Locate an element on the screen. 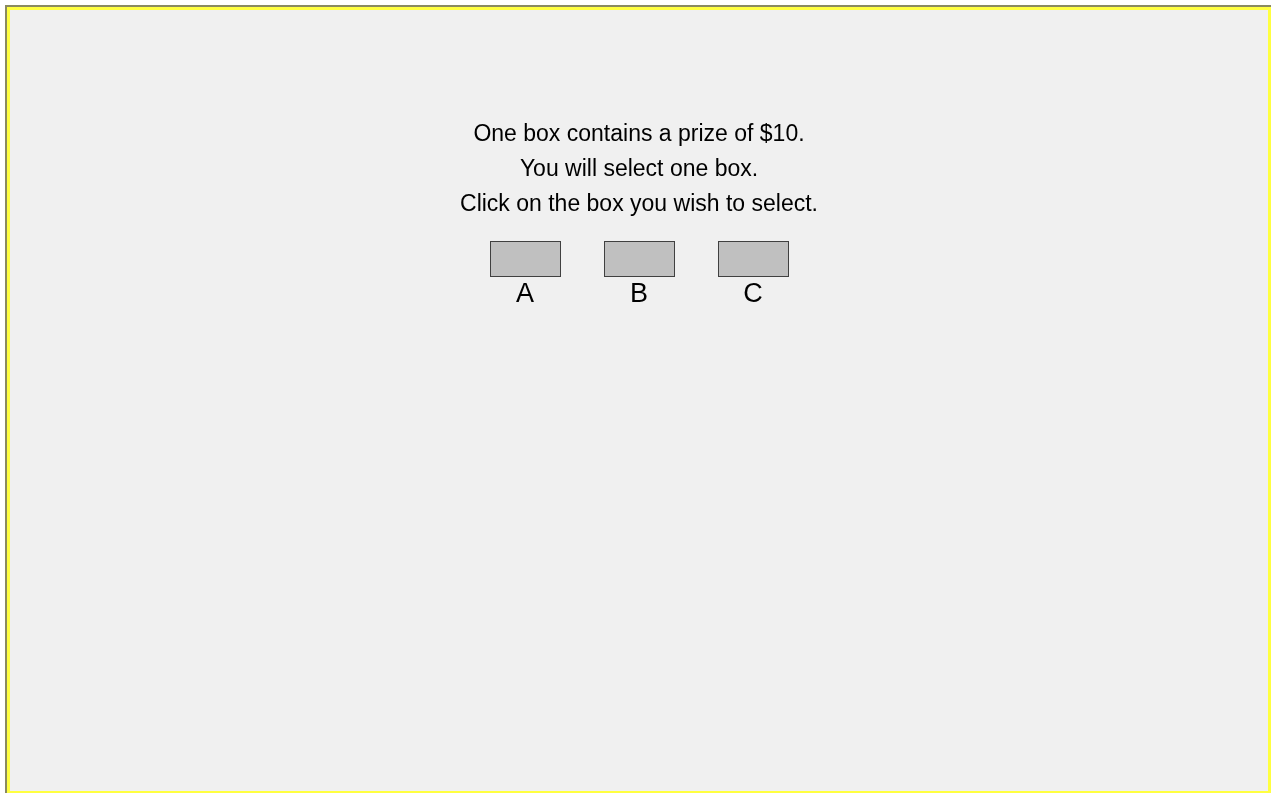 The image size is (1271, 793). box-label: A is located at coordinates (525, 293).